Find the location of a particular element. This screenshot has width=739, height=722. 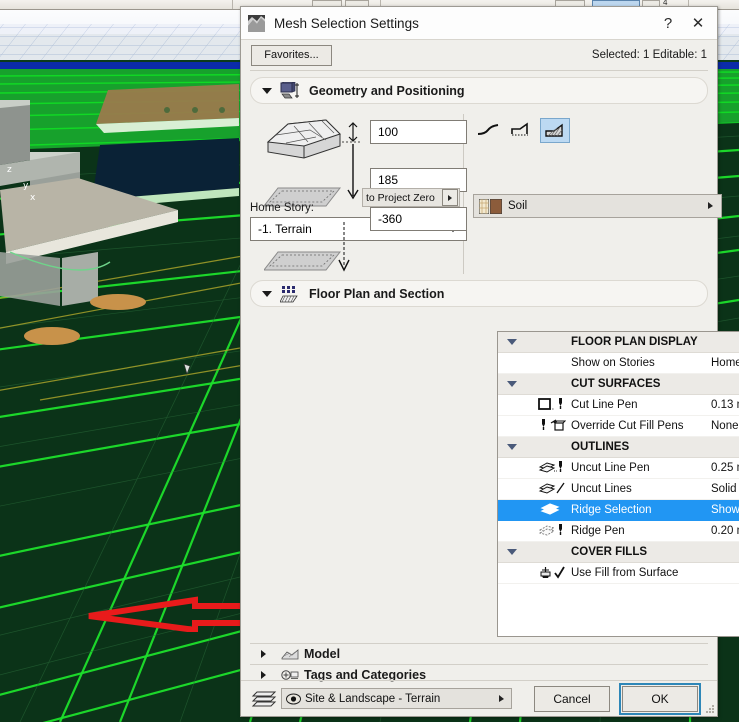

list-item: Use Fill from Surface is located at coordinates (618, 573).